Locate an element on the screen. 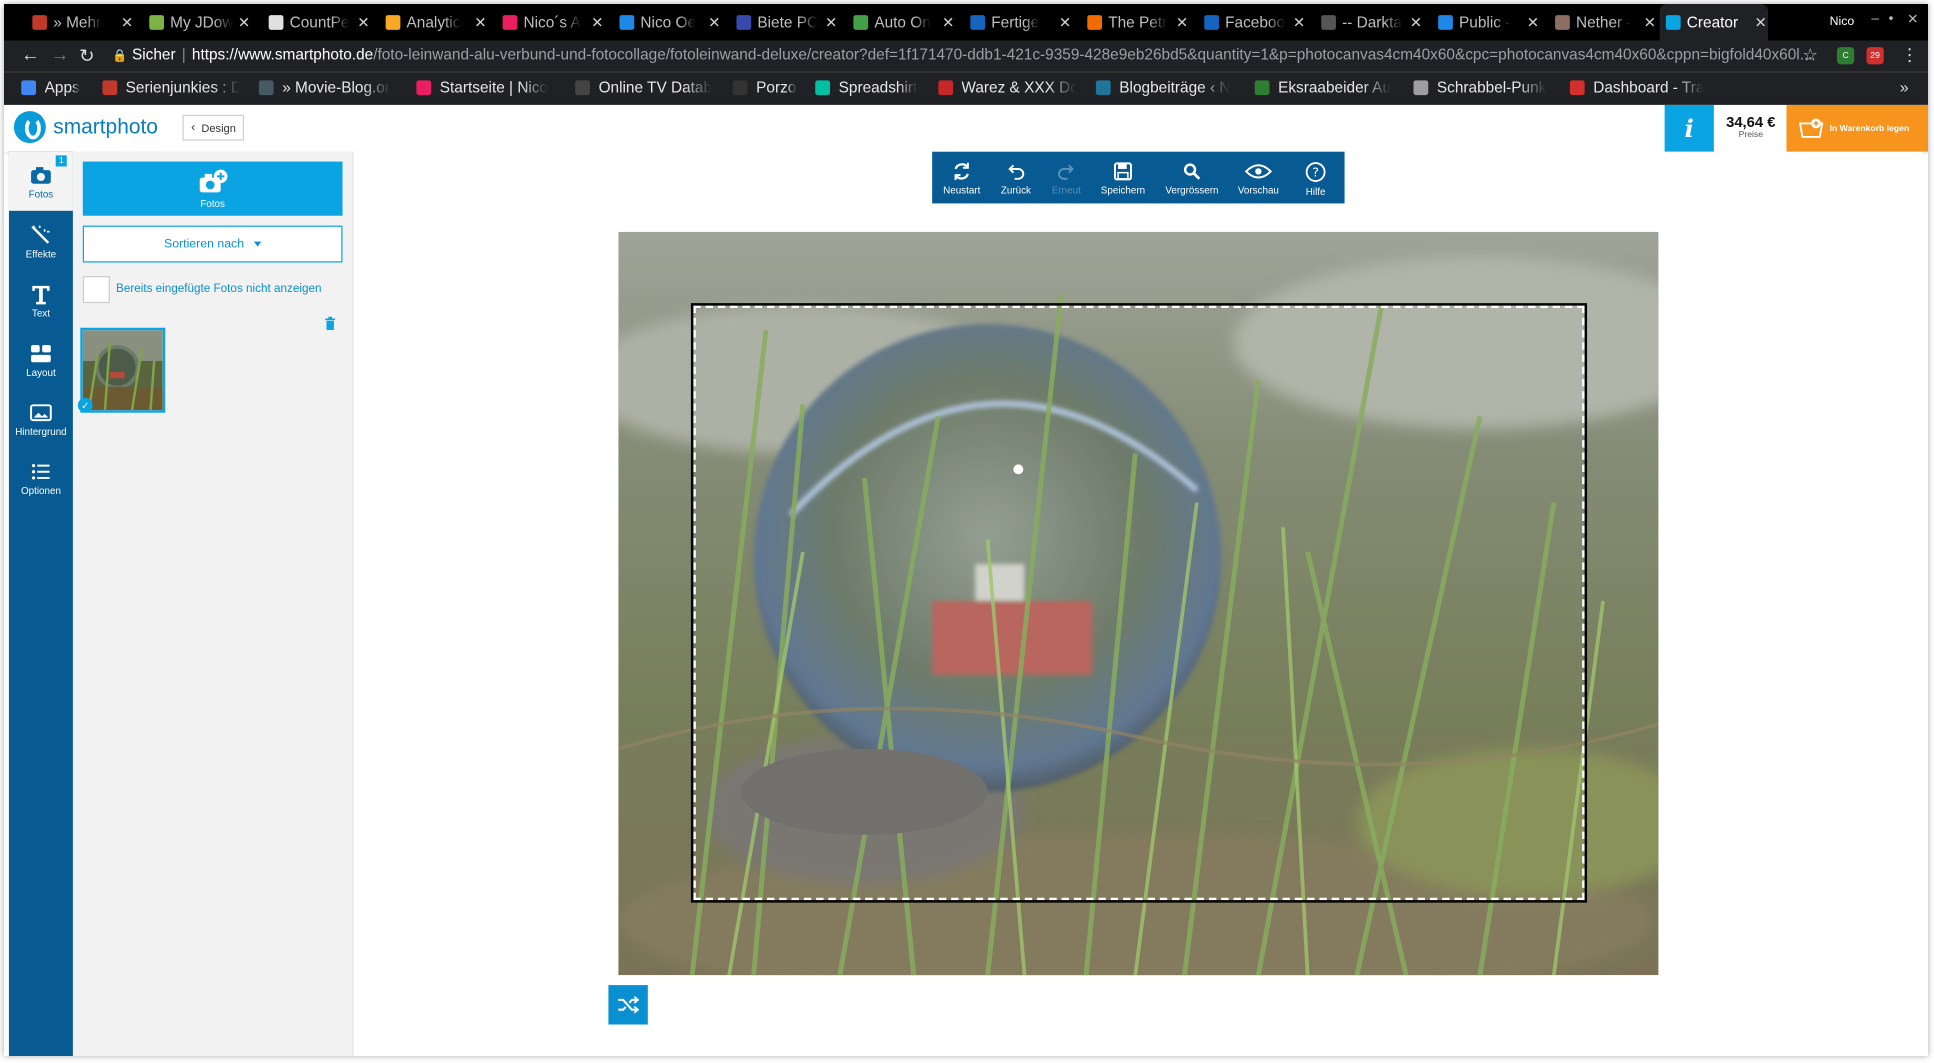 Image resolution: width=1934 pixels, height=1063 pixels. browser-tab: Analytic ✕ is located at coordinates (433, 22).